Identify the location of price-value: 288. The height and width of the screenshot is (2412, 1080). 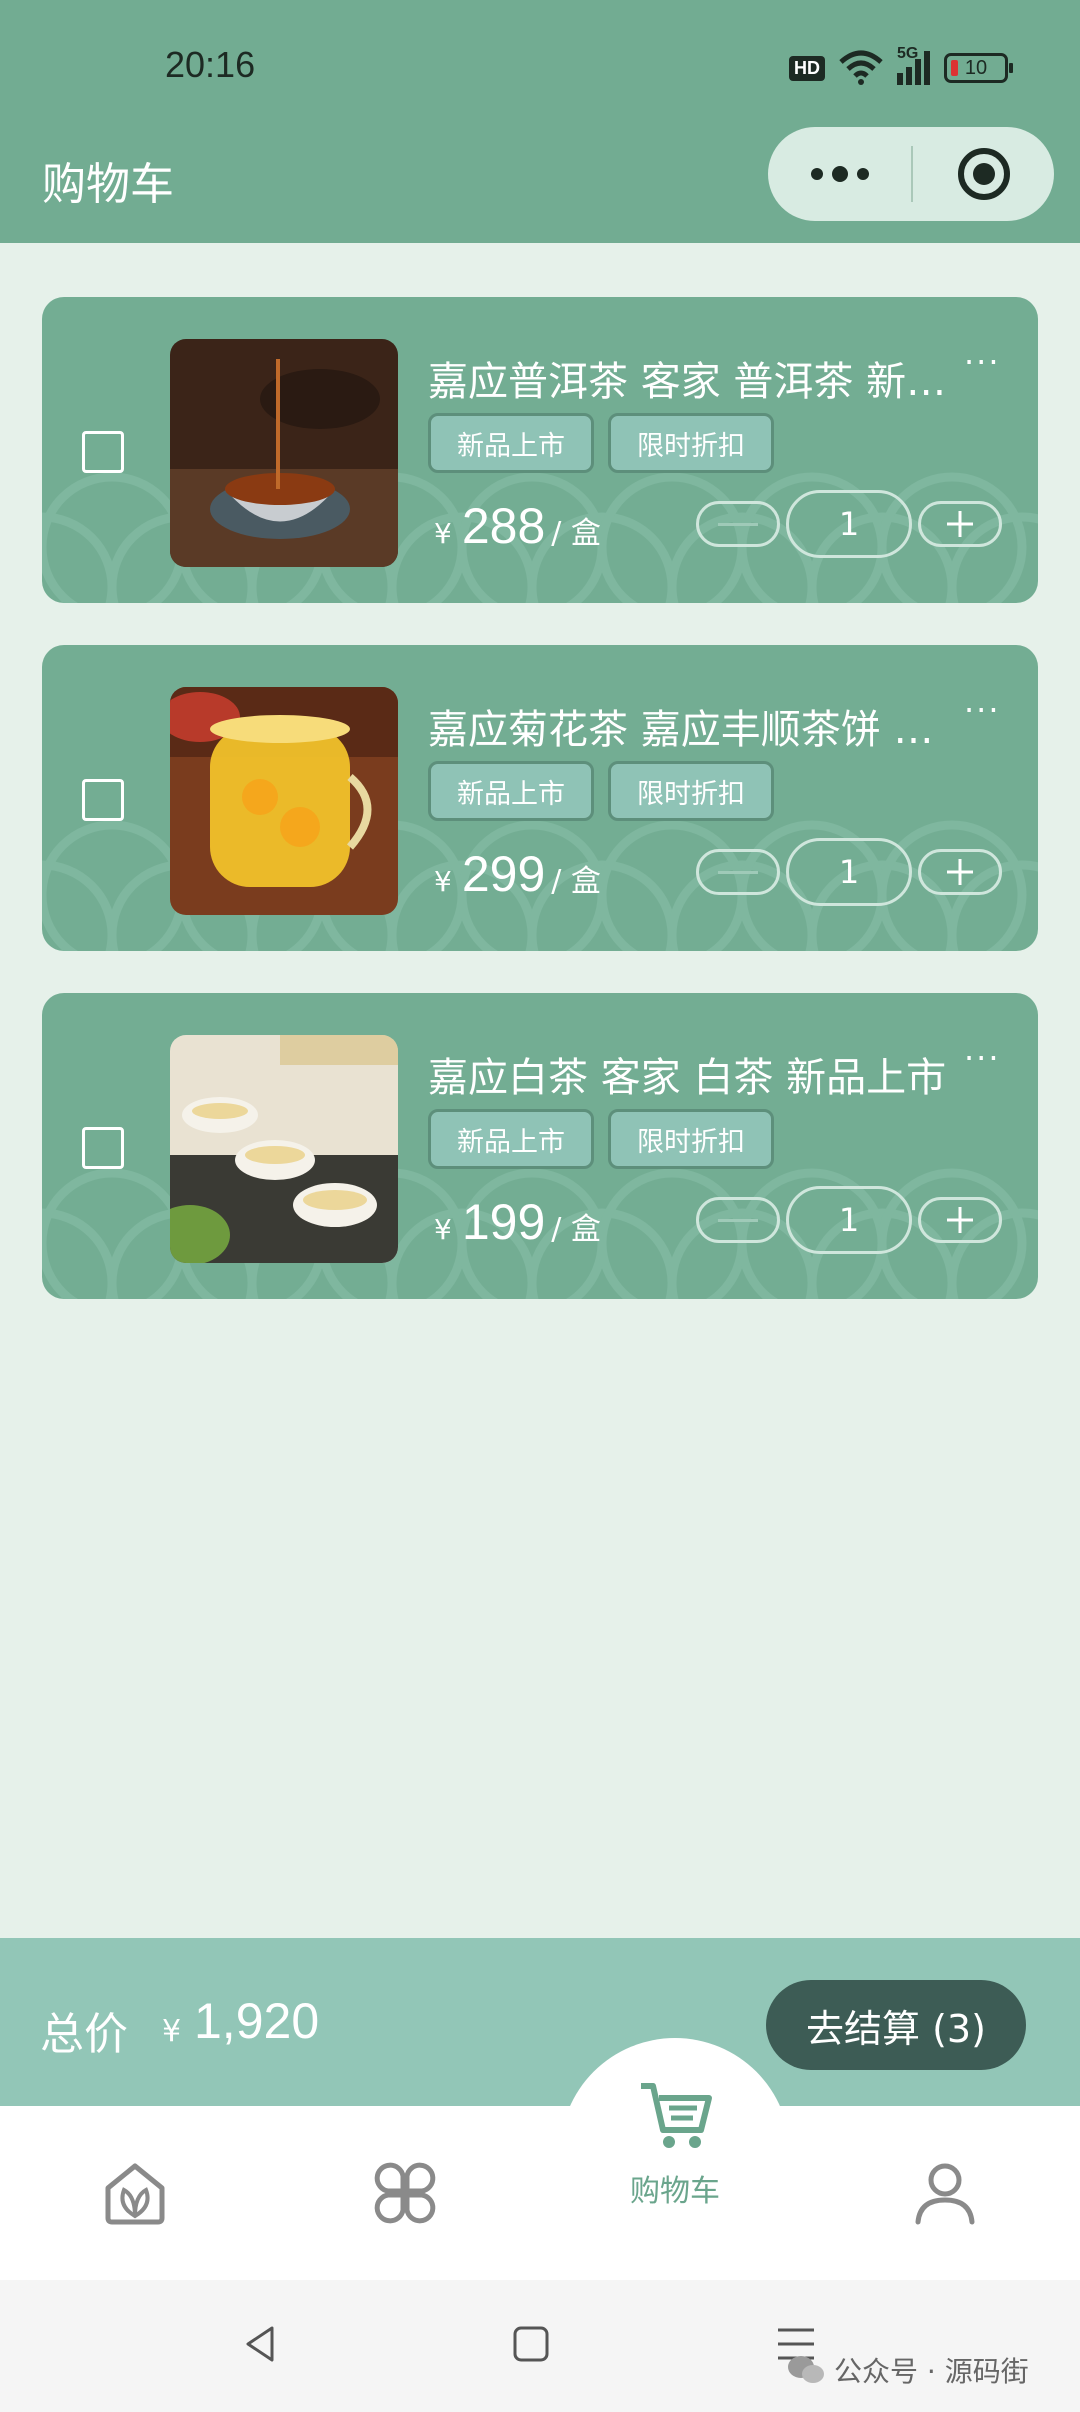
(503, 526).